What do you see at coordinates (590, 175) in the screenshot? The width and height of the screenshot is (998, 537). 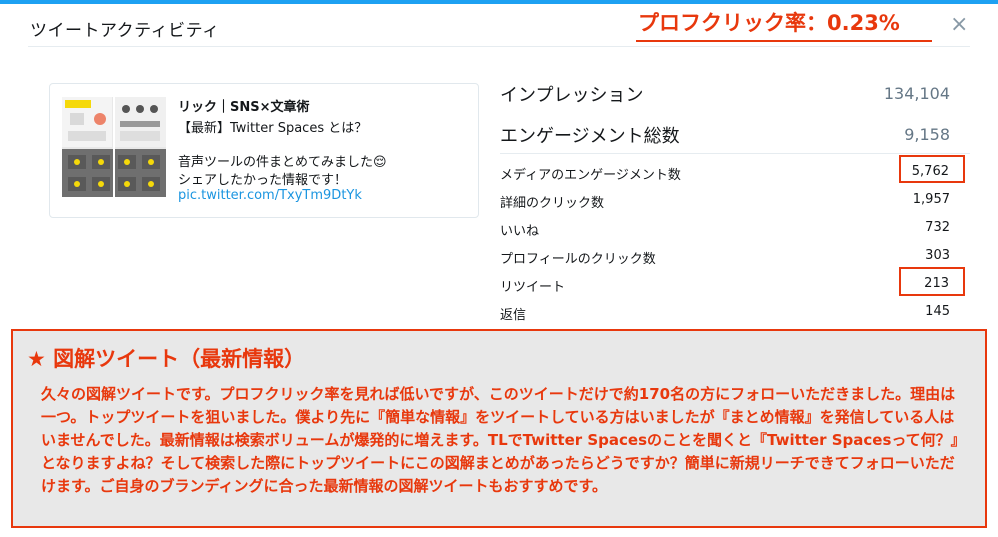 I see `metric-label: メディアのエンゲージメント数` at bounding box center [590, 175].